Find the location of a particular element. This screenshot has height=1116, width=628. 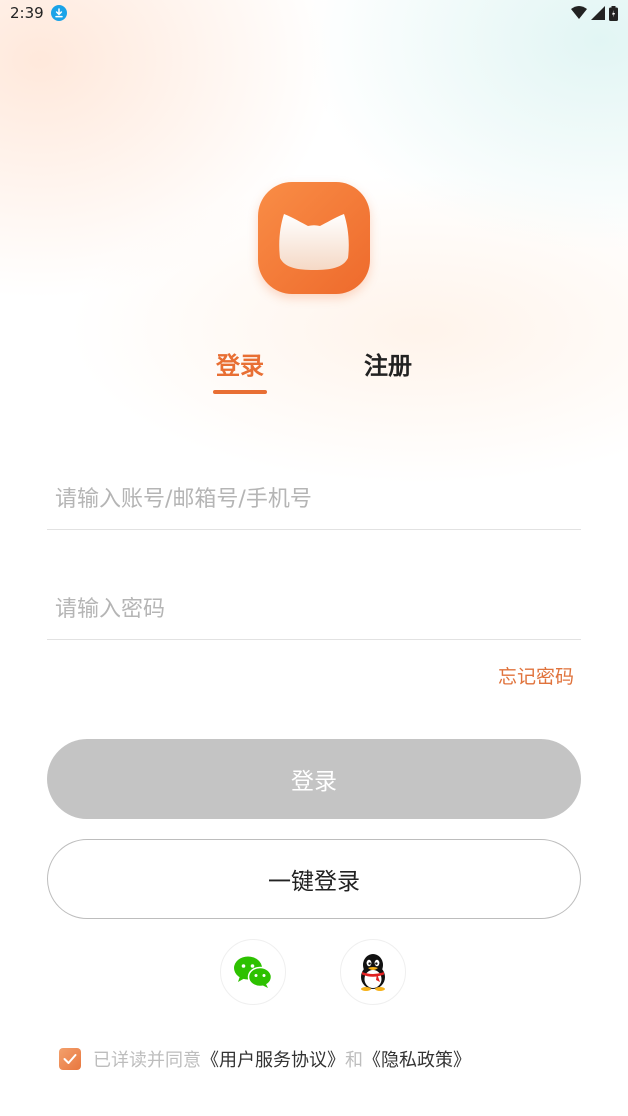

login-register-tabs: 登录 注册 is located at coordinates (314, 371).